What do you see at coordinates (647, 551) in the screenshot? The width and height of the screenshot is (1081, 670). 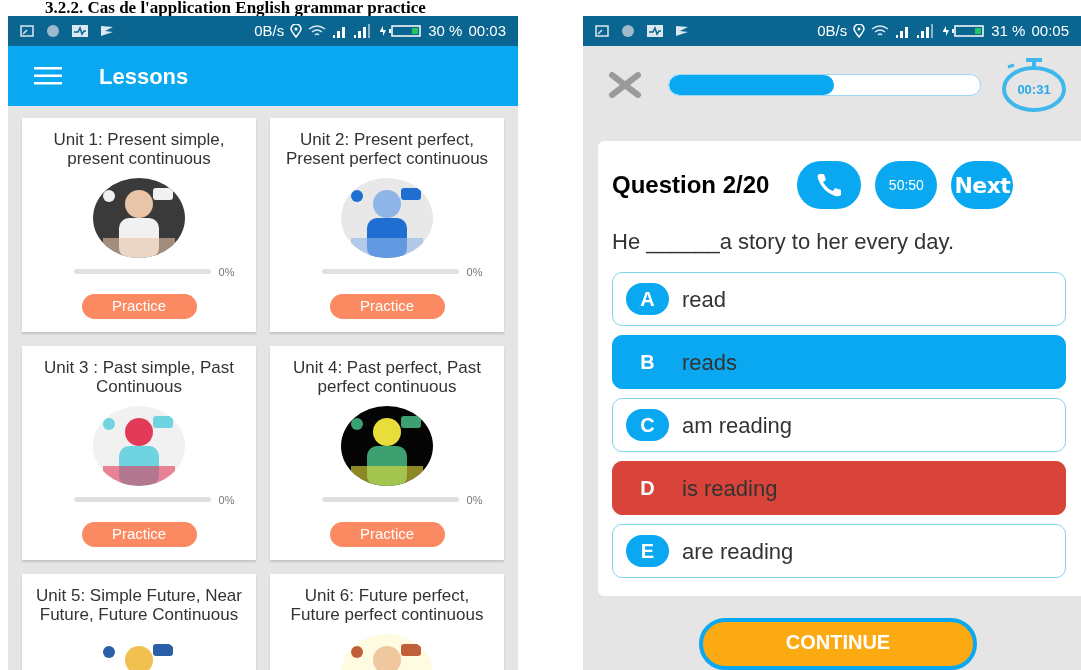 I see `option-letter: E` at bounding box center [647, 551].